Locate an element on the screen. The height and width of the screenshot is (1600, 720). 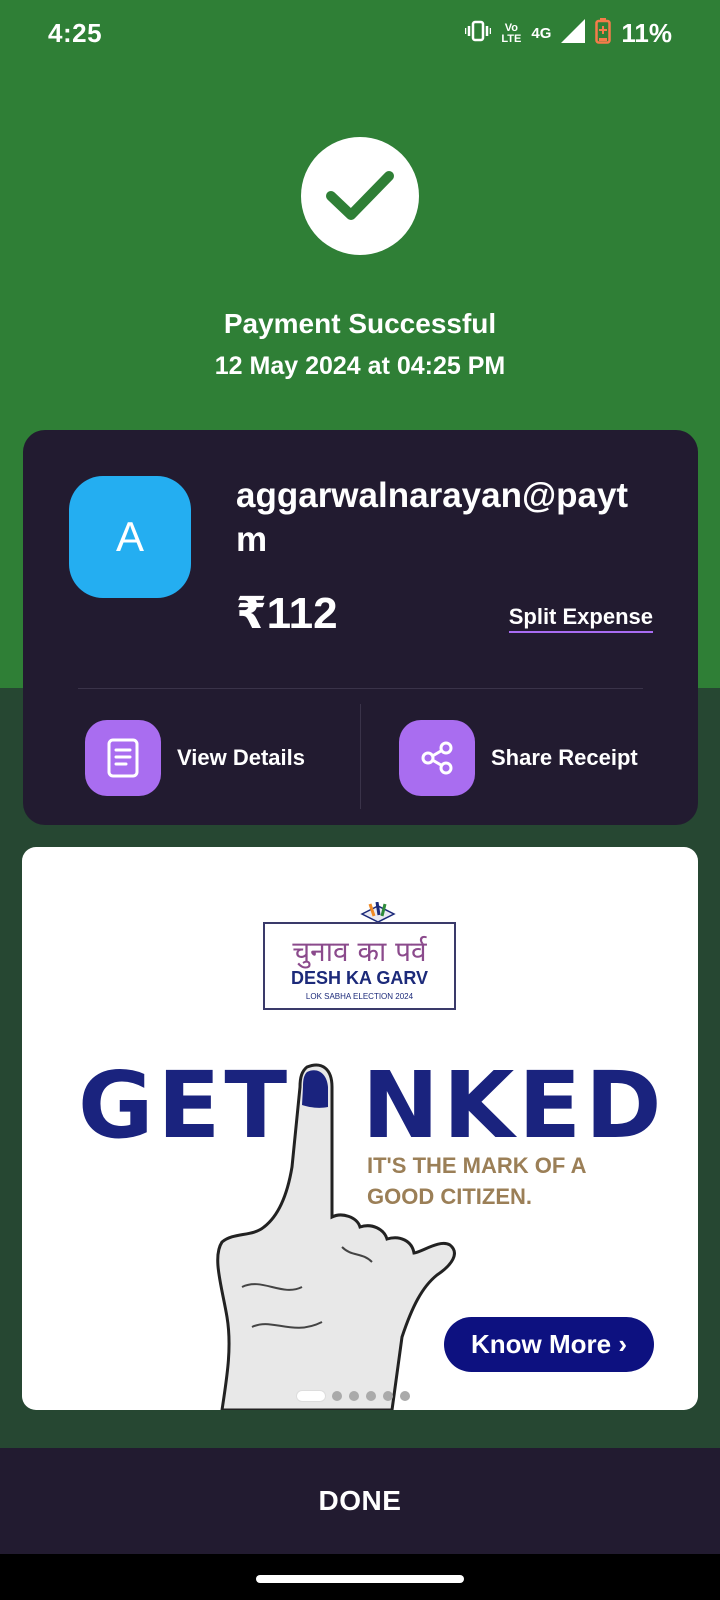
status-time: 4:25 is located at coordinates (75, 33).